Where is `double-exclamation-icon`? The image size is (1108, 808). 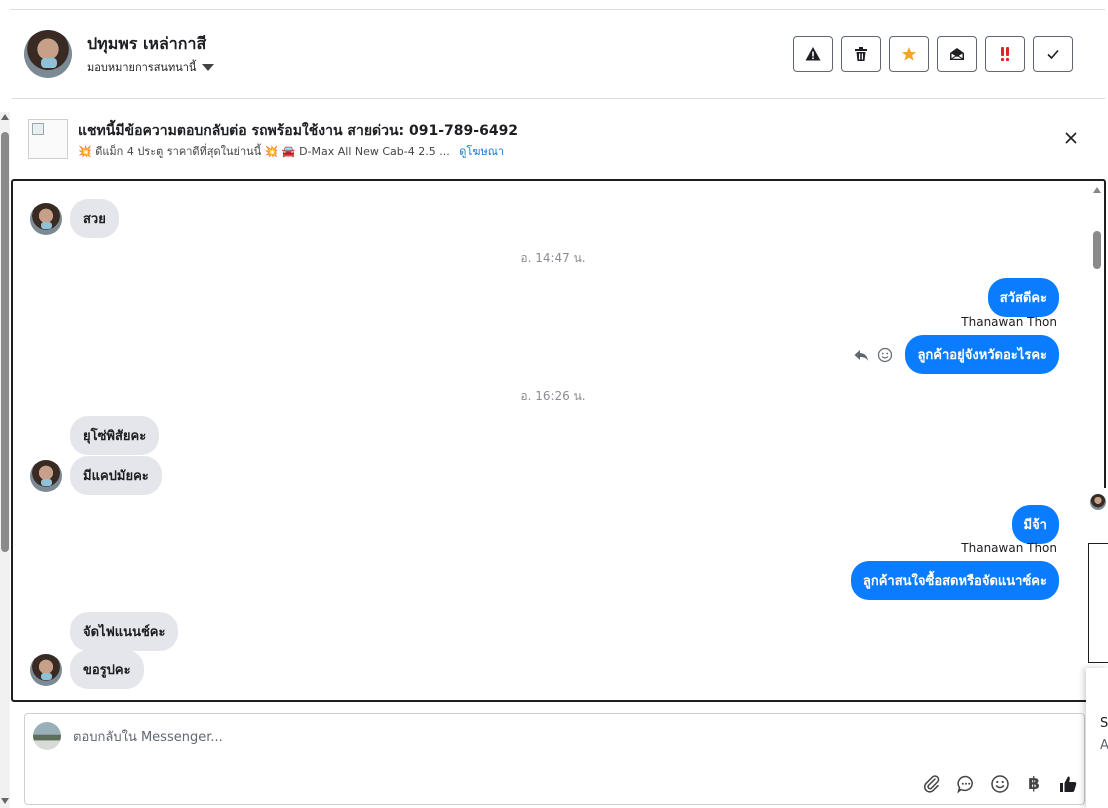 double-exclamation-icon is located at coordinates (1005, 54).